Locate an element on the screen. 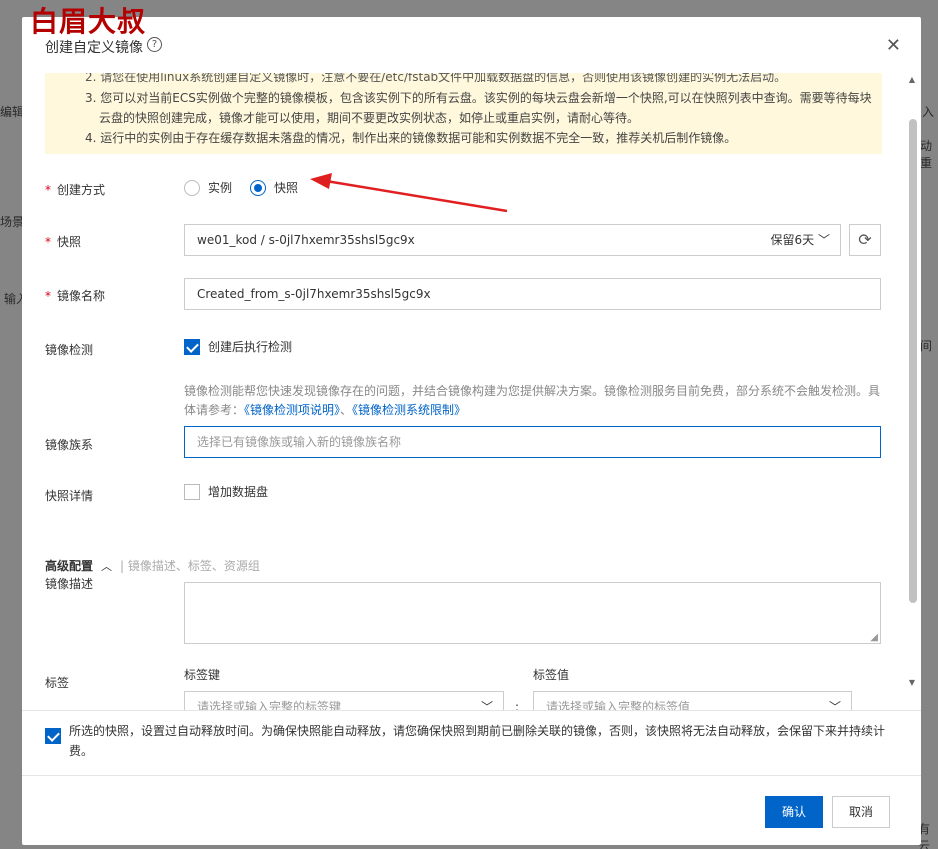  radio-label: 快照 is located at coordinates (286, 188).